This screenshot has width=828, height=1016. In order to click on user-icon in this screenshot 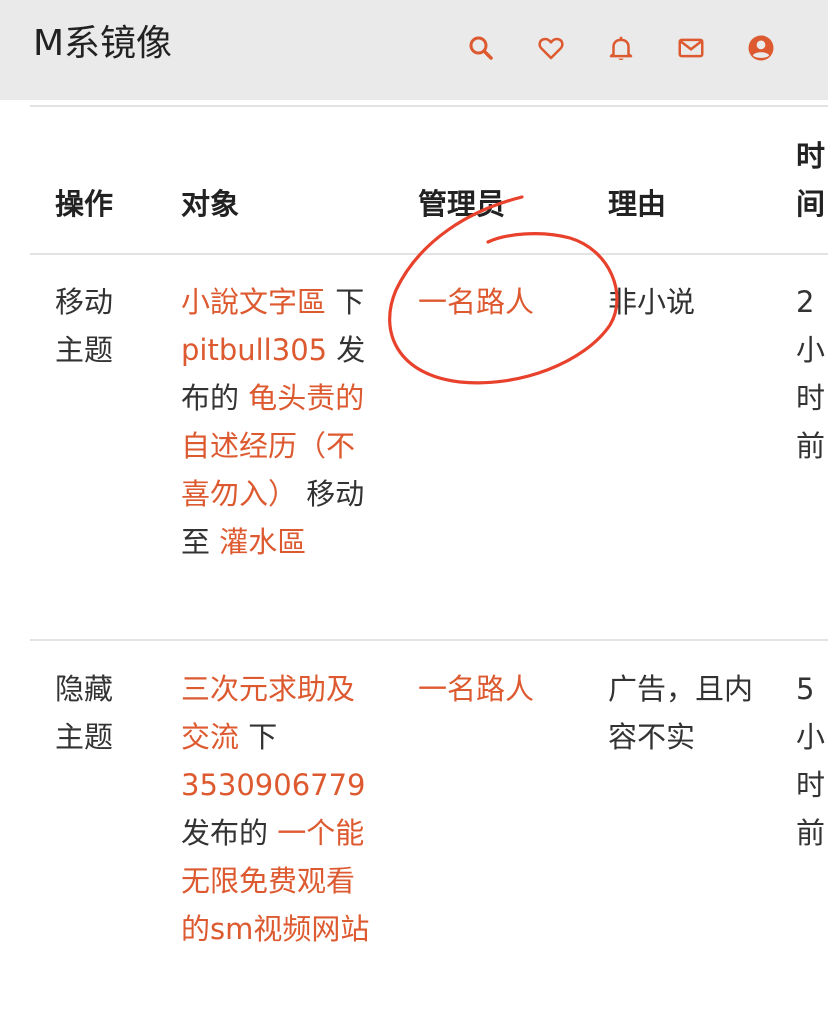, I will do `click(761, 48)`.